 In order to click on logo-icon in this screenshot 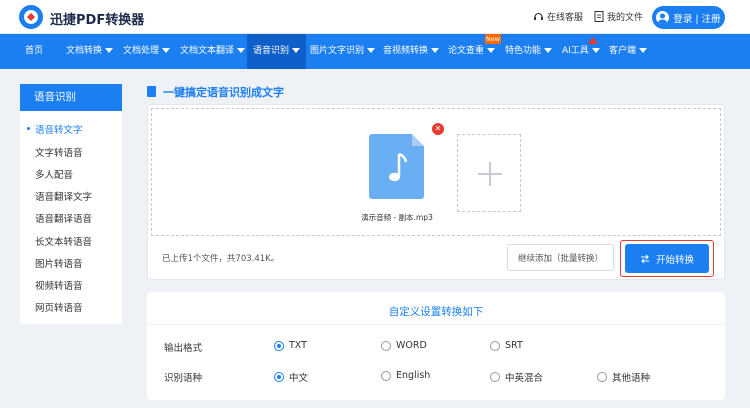, I will do `click(31, 17)`.